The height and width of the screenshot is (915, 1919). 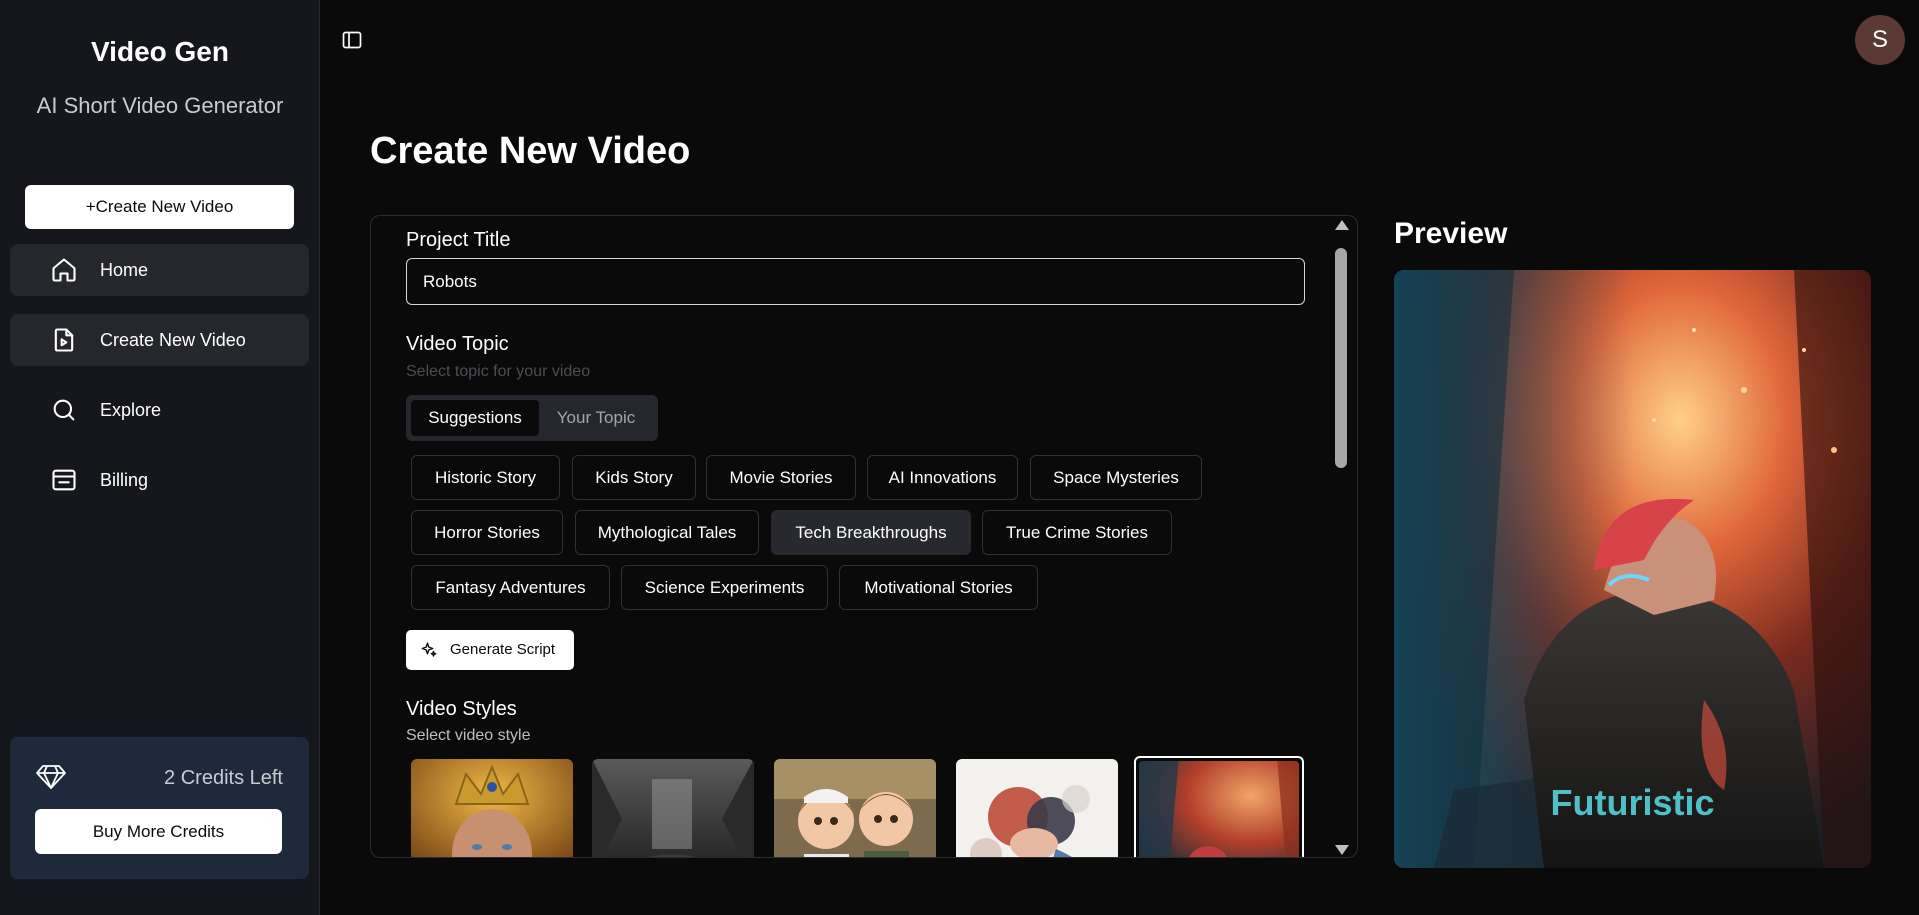 I want to click on form-scrollbar, so click(x=1341, y=536).